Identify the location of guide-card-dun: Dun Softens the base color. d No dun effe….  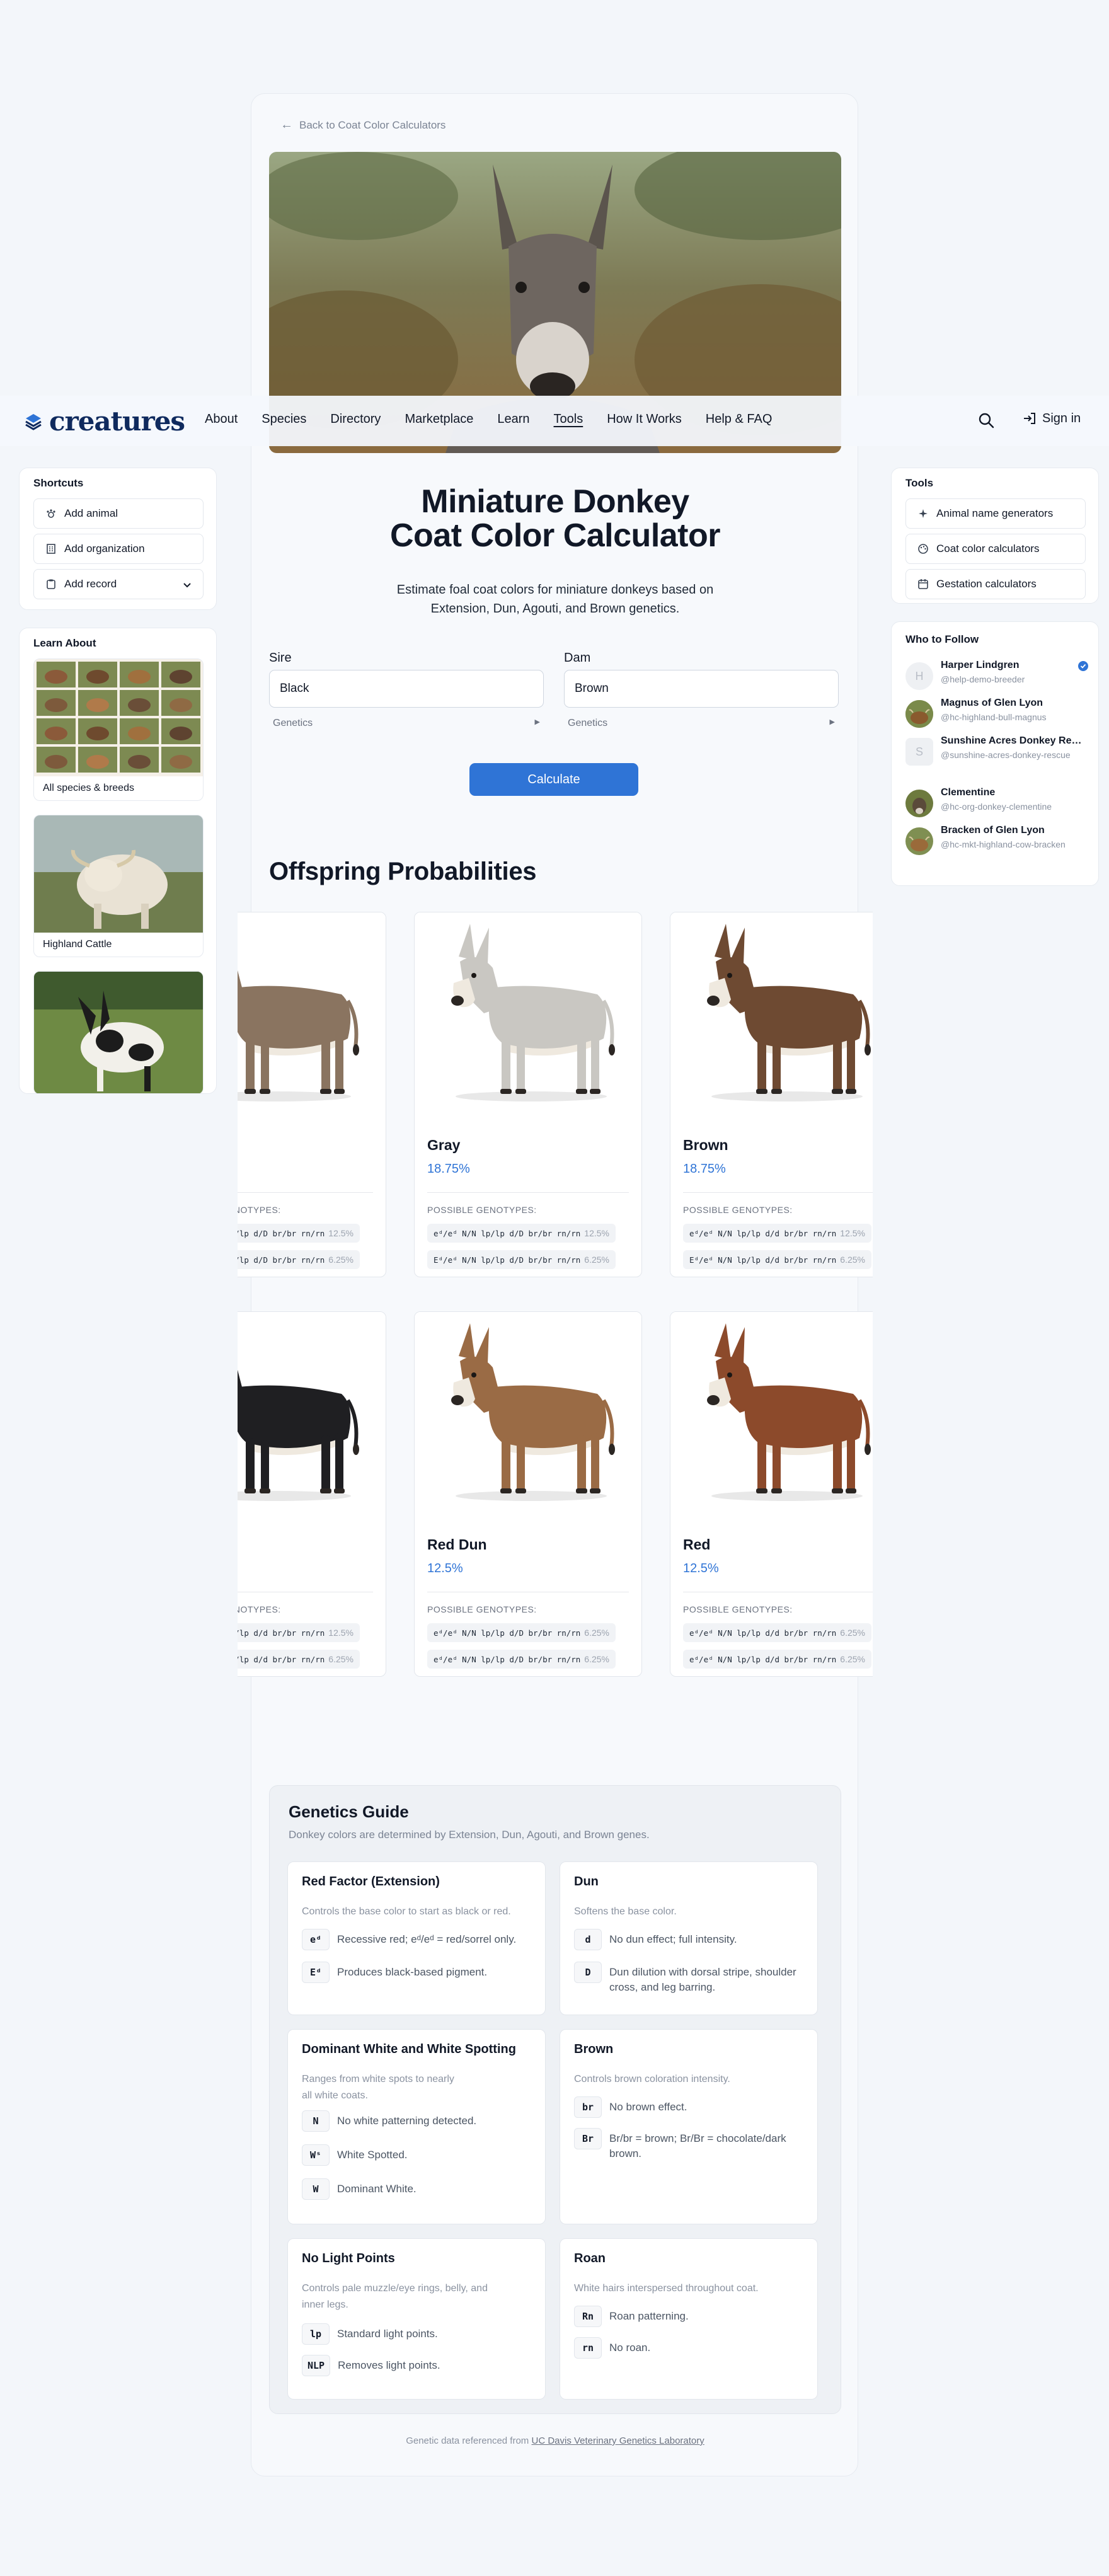
(689, 1938).